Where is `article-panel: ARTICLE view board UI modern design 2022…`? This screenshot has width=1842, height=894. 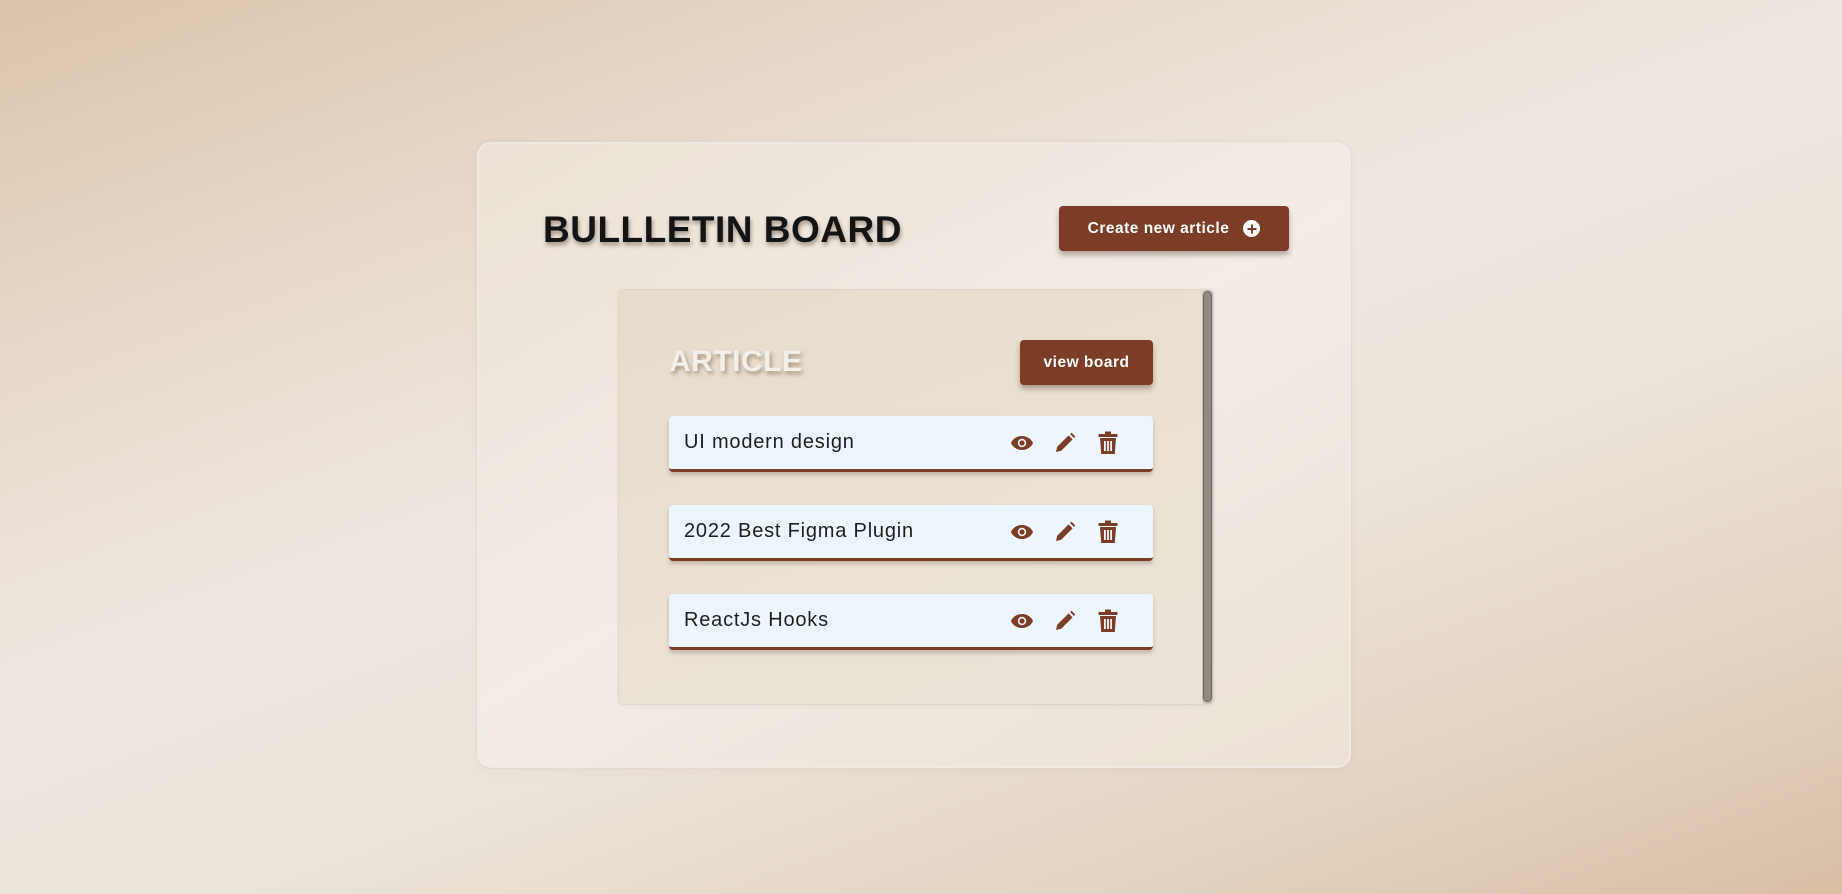 article-panel: ARTICLE view board UI modern design 2022… is located at coordinates (916, 497).